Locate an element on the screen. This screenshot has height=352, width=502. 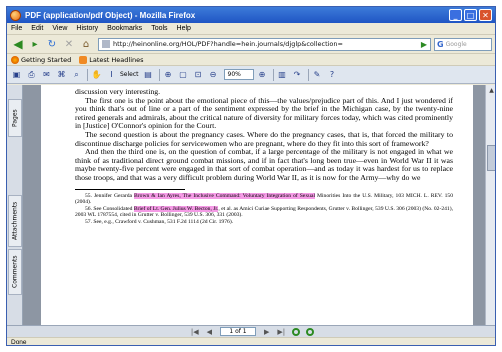
tab-pages: Pages is located at coordinates (15, 118).